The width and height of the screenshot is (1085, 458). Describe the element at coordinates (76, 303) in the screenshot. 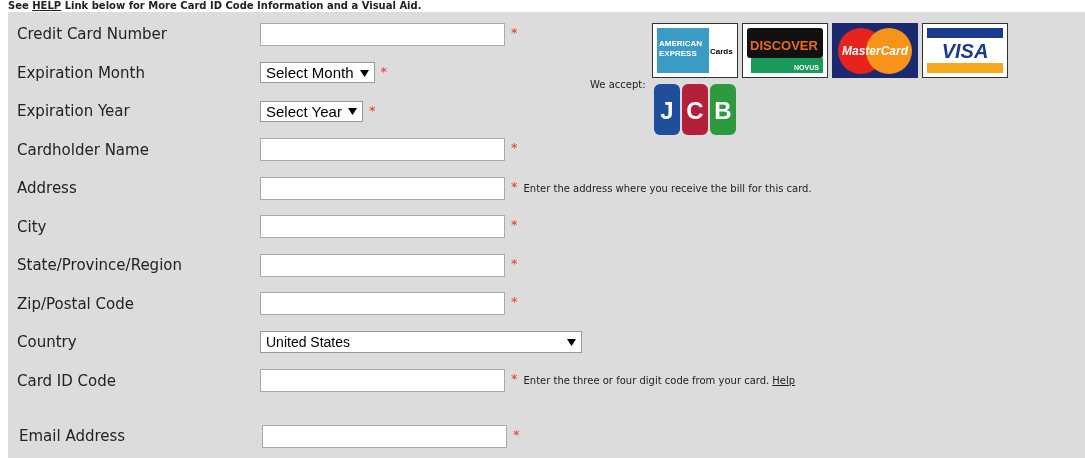

I see `field-label: Zip/Postal Code` at that location.